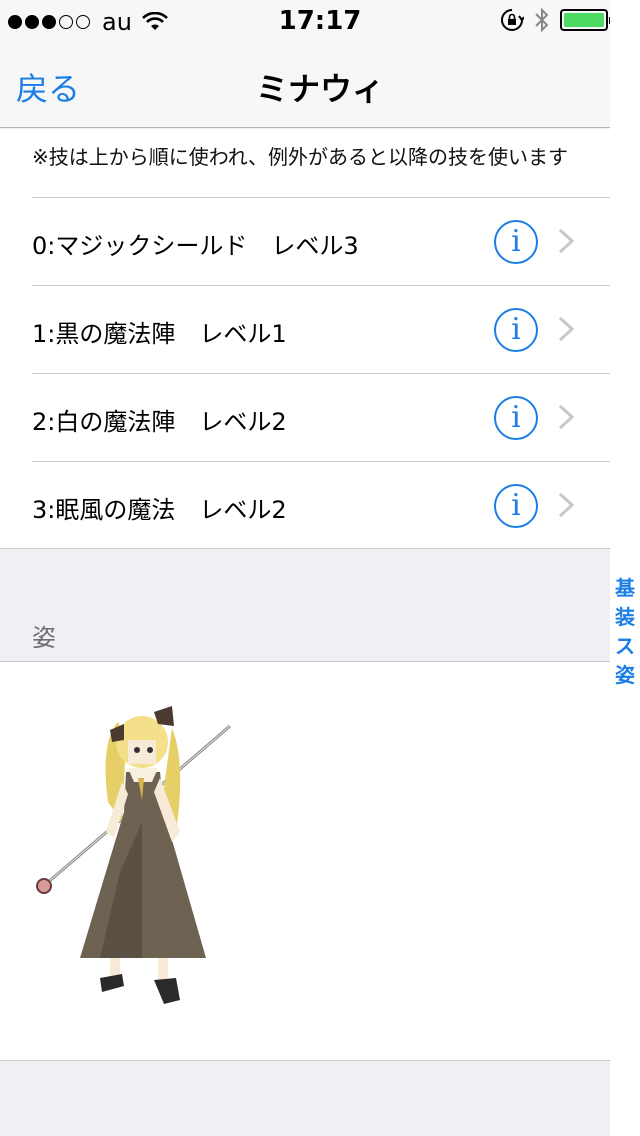 The width and height of the screenshot is (640, 1136). What do you see at coordinates (300, 157) in the screenshot?
I see `skills-note: ※技は上から順に使われ、例外があると以降の技を使います` at bounding box center [300, 157].